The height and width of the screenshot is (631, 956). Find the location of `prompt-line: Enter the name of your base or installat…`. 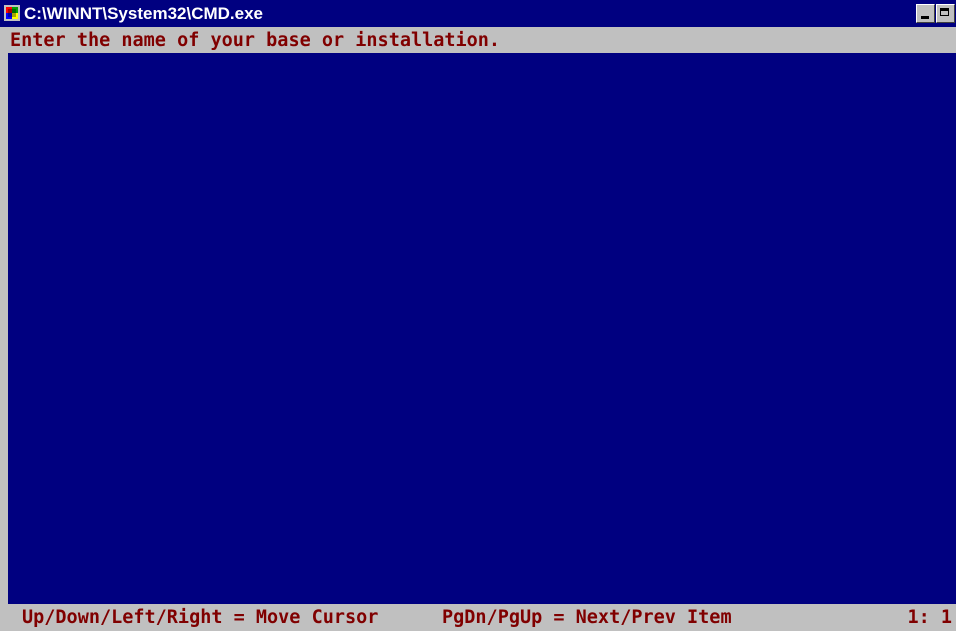

prompt-line: Enter the name of your base or installat… is located at coordinates (482, 40).